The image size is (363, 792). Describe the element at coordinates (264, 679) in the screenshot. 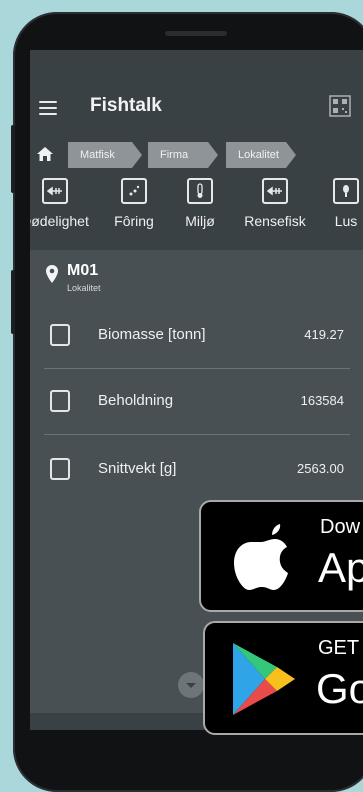

I see `google-play-logo-icon` at that location.